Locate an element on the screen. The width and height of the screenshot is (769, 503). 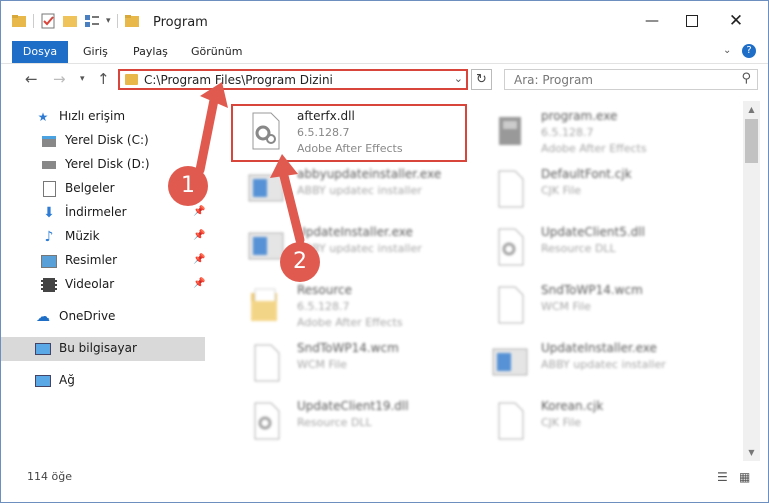
back-arrow-icon: ← is located at coordinates (31, 79).